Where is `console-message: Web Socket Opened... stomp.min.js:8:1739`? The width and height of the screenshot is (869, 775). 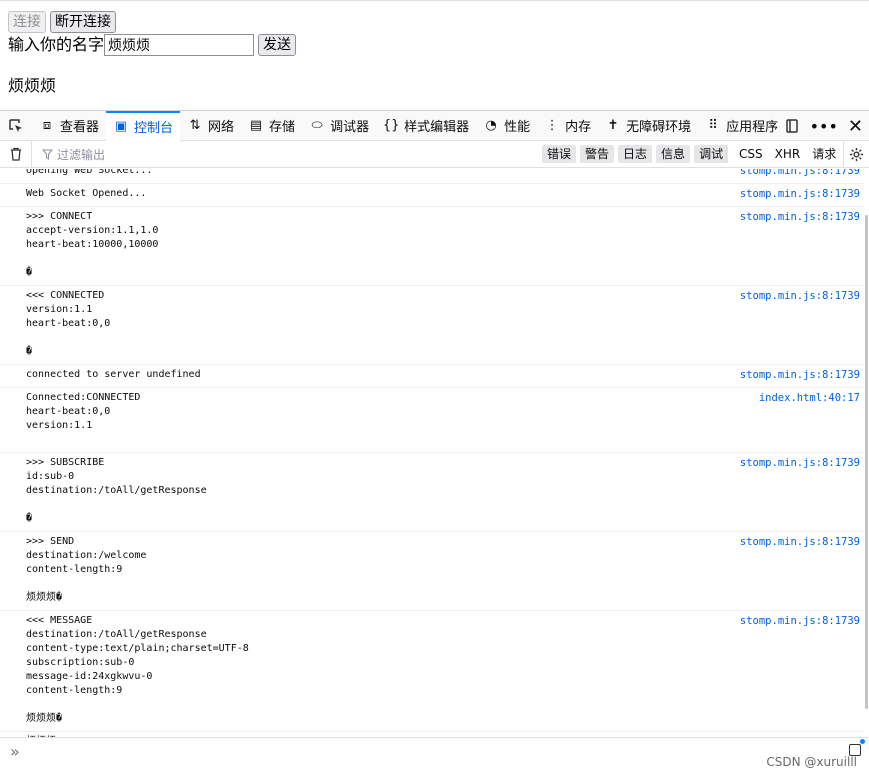 console-message: Web Socket Opened... stomp.min.js:8:1739 is located at coordinates (432, 195).